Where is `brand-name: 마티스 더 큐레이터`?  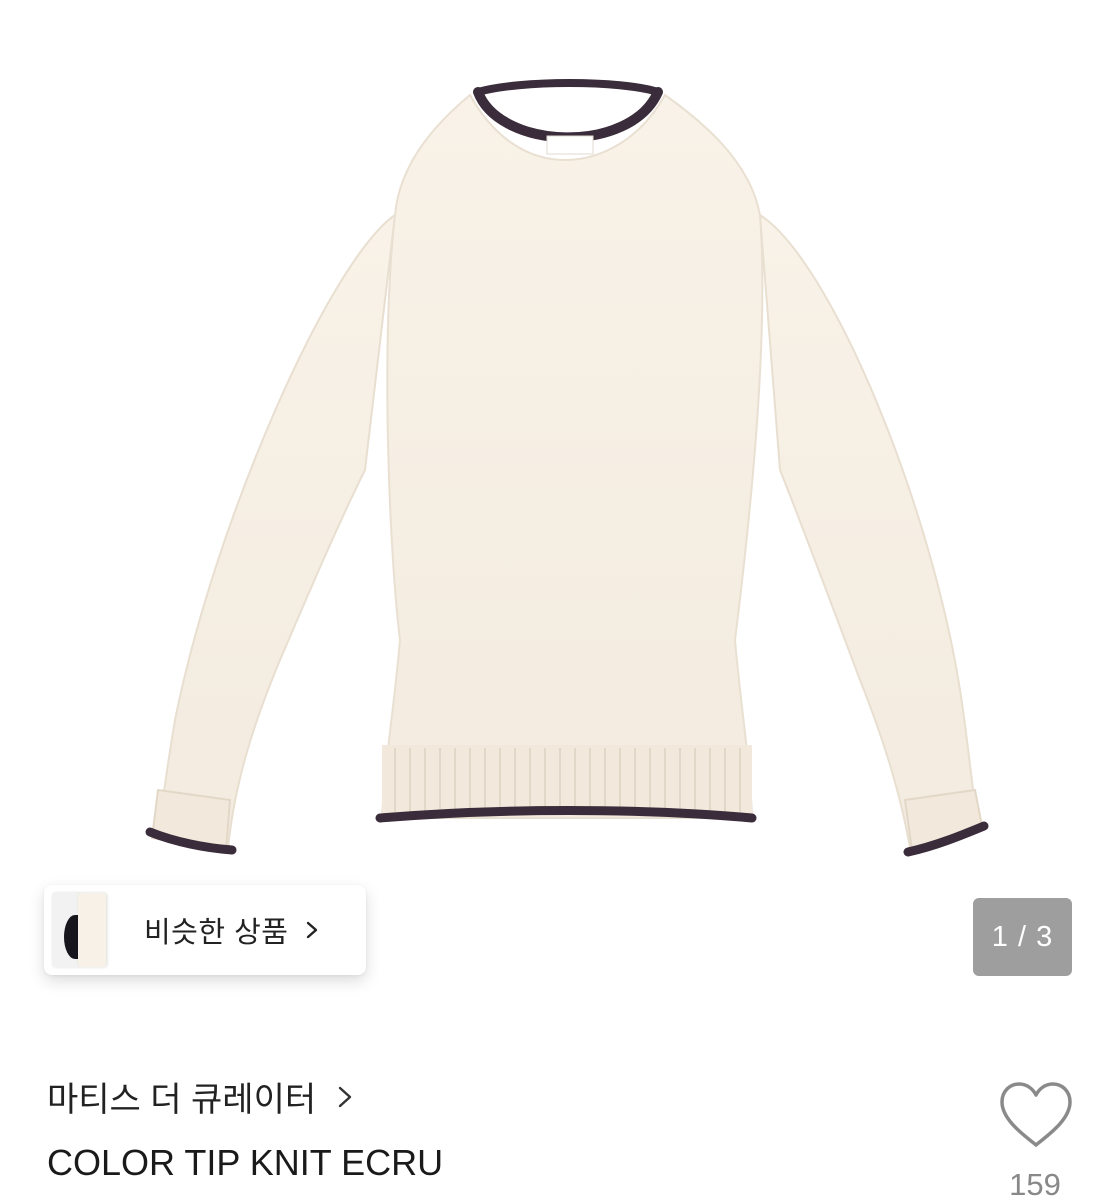 brand-name: 마티스 더 큐레이터 is located at coordinates (182, 1100).